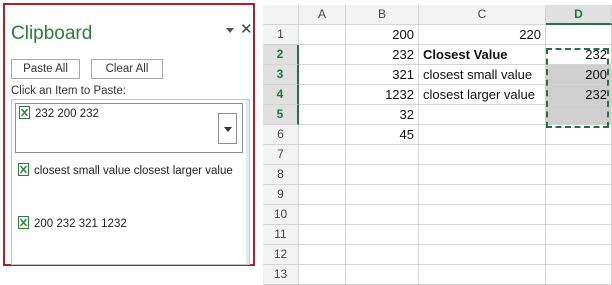 The image size is (612, 285). Describe the element at coordinates (322, 195) in the screenshot. I see `cell-a9` at that location.